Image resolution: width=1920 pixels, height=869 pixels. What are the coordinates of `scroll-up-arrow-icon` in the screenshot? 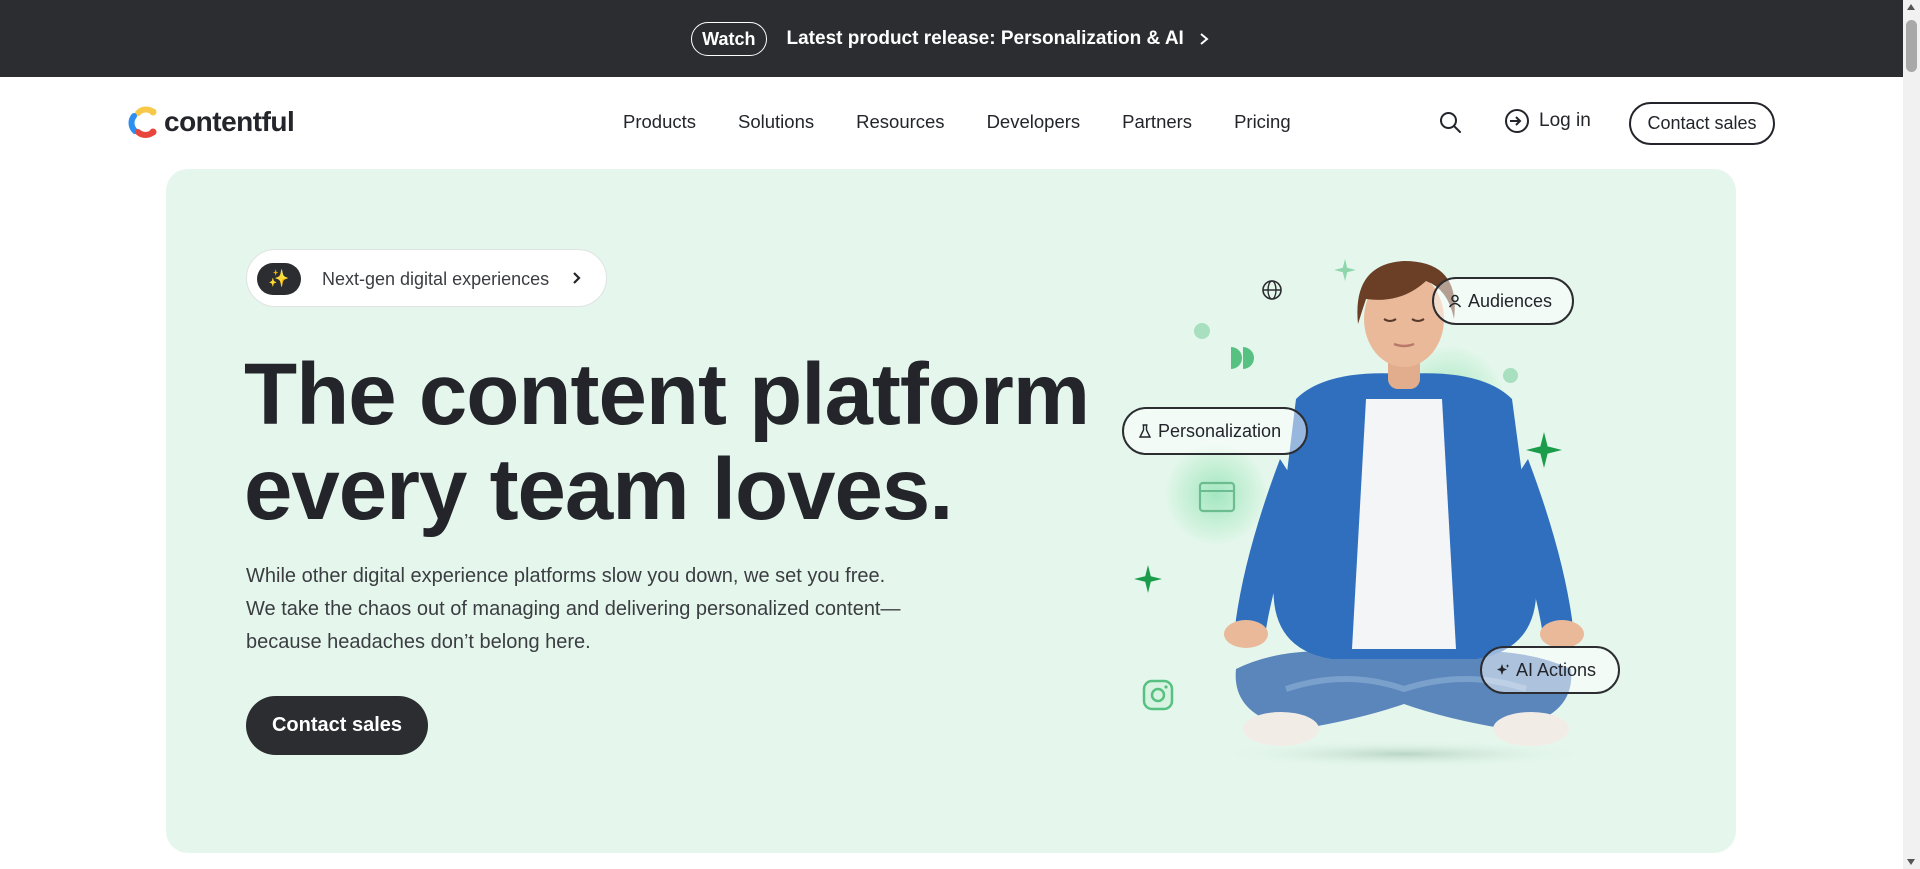 It's located at (1911, 7).